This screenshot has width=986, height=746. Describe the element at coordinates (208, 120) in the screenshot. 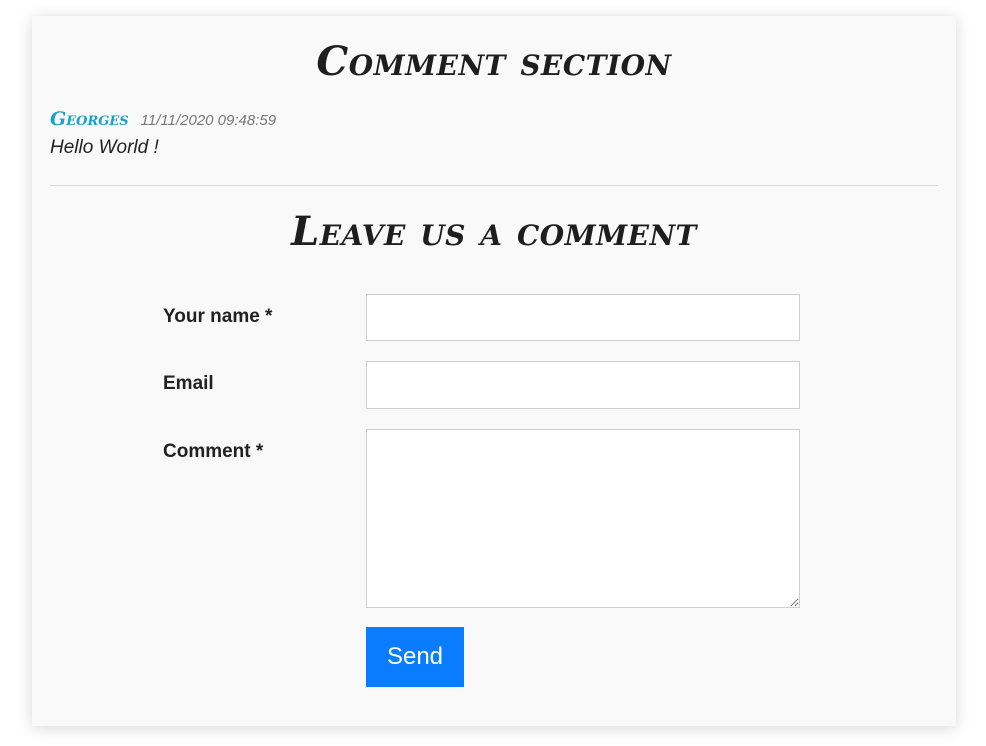

I see `comment-date: 11/11/2020 09:48:59` at that location.